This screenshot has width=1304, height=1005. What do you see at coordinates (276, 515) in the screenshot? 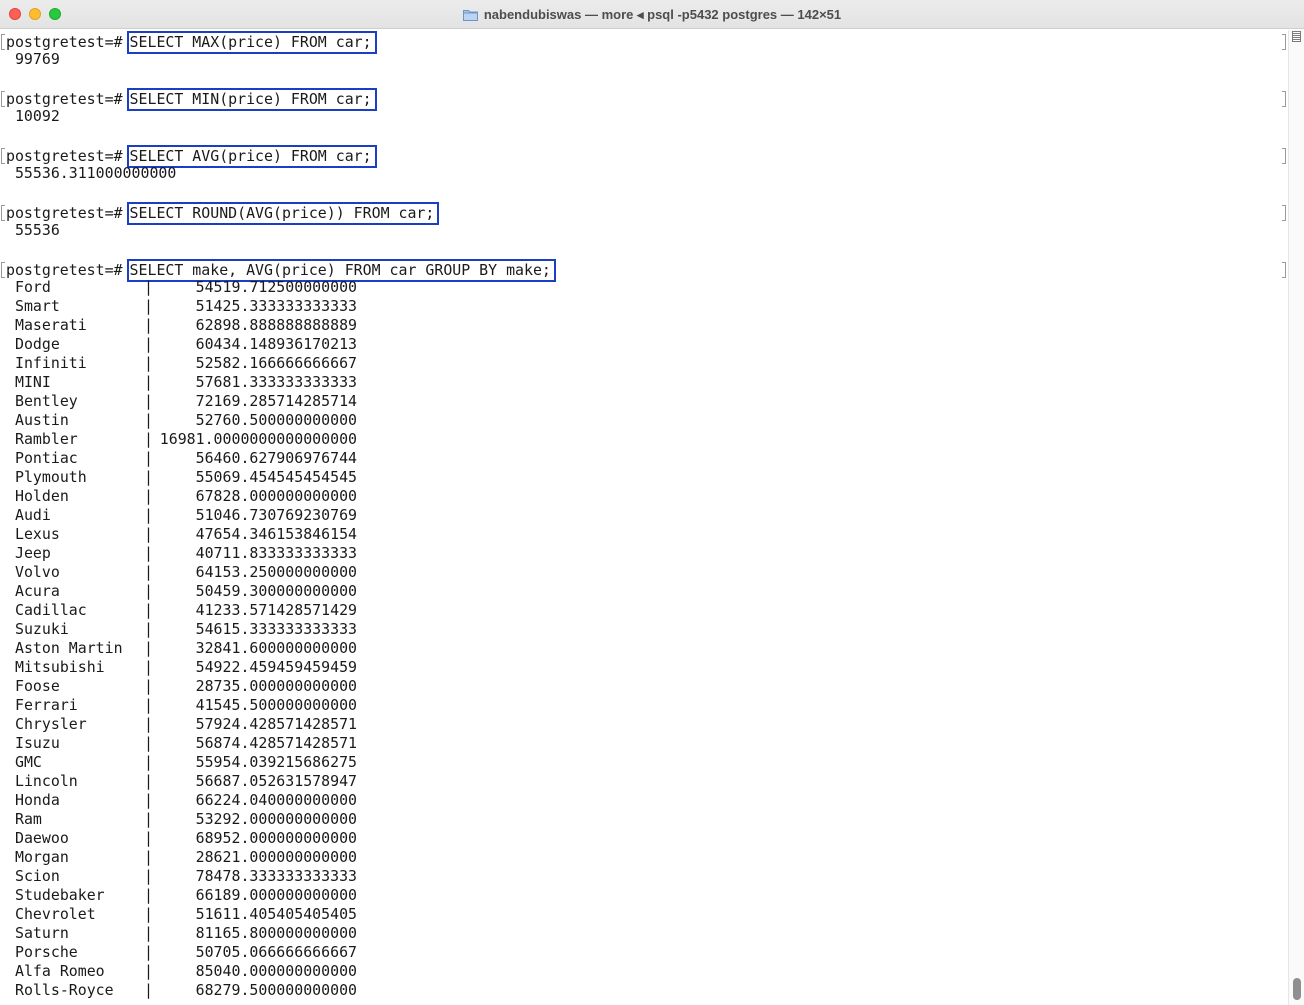
I see `avg-price-cell: 51046.730769230769` at bounding box center [276, 515].